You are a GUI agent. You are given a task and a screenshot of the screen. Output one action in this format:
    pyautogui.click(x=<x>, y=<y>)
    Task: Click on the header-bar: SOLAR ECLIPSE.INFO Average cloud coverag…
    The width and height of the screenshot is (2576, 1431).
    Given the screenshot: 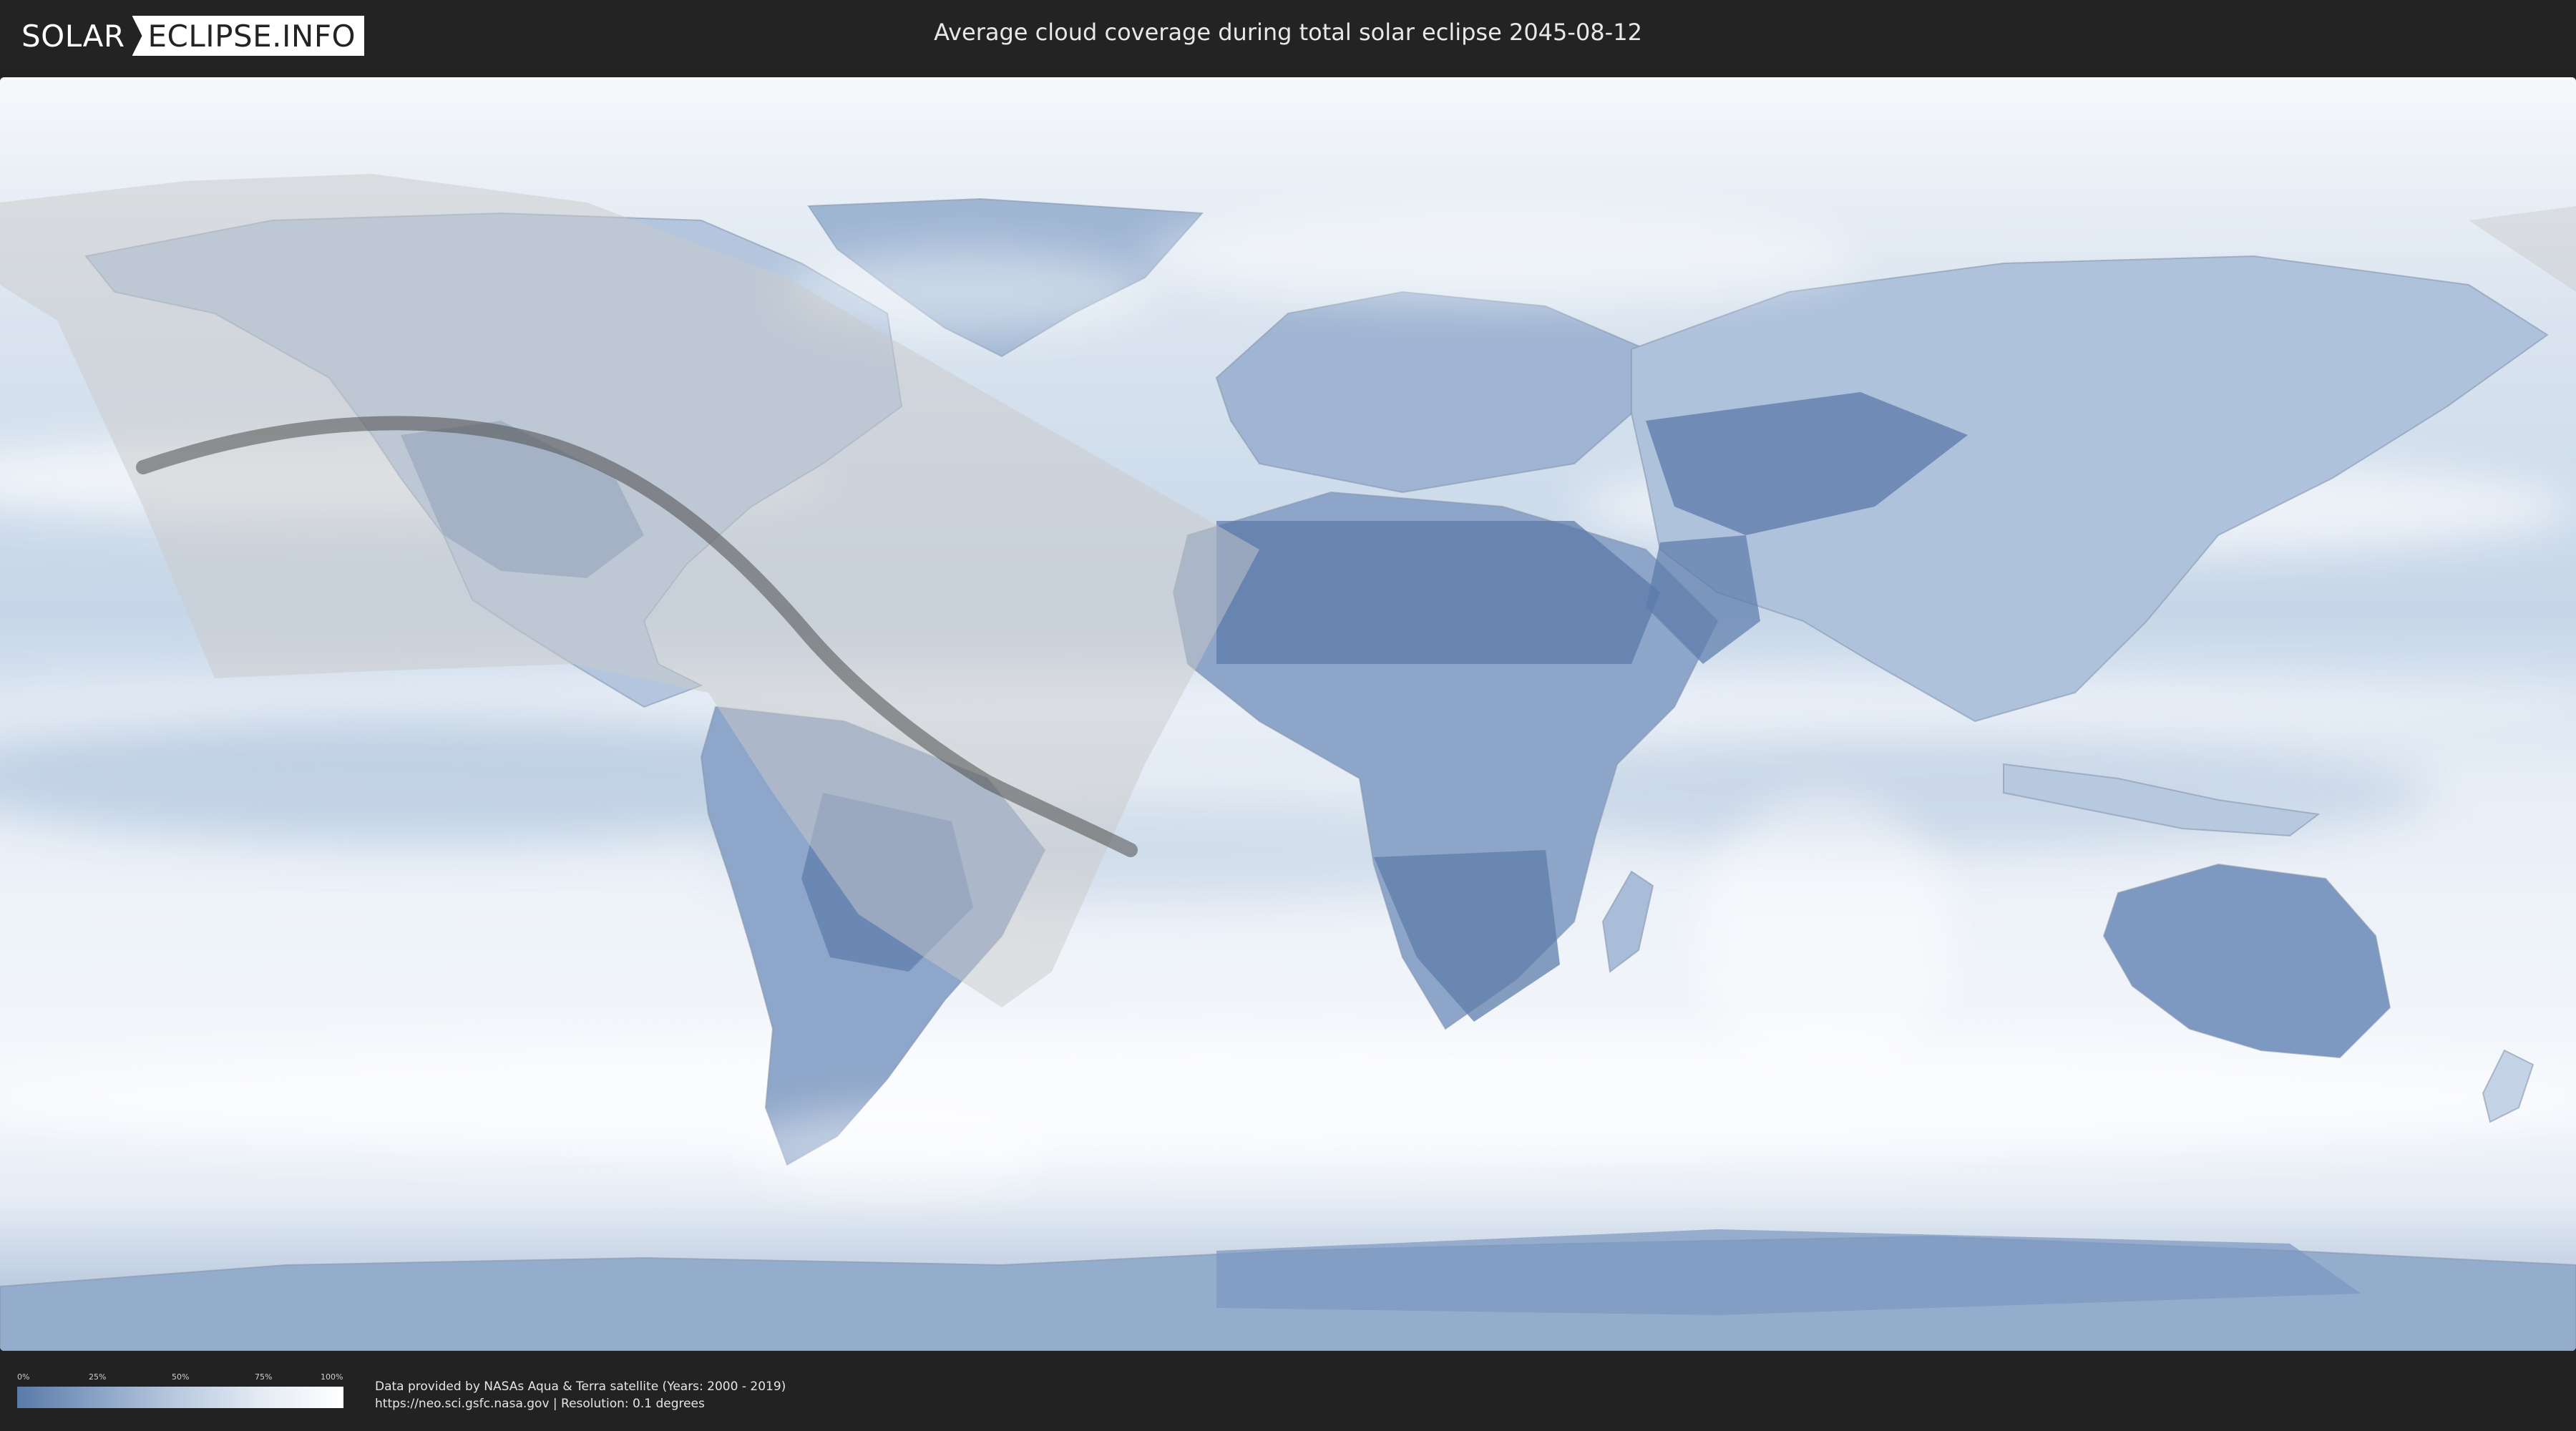 What is the action you would take?
    pyautogui.click(x=1288, y=36)
    